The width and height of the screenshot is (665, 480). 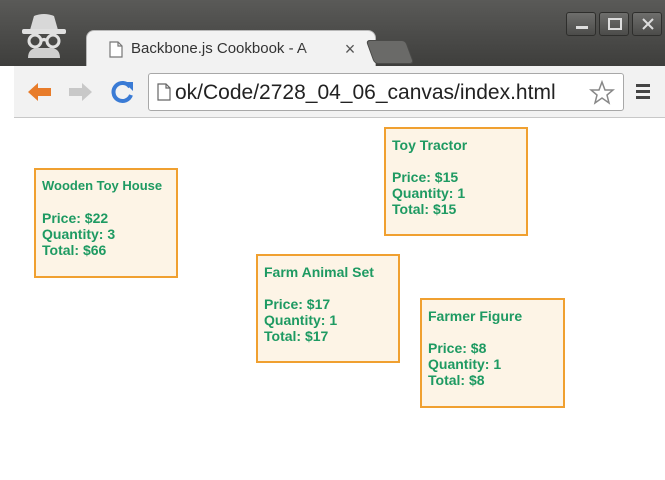 I want to click on forward-arrow-icon, so click(x=80, y=92).